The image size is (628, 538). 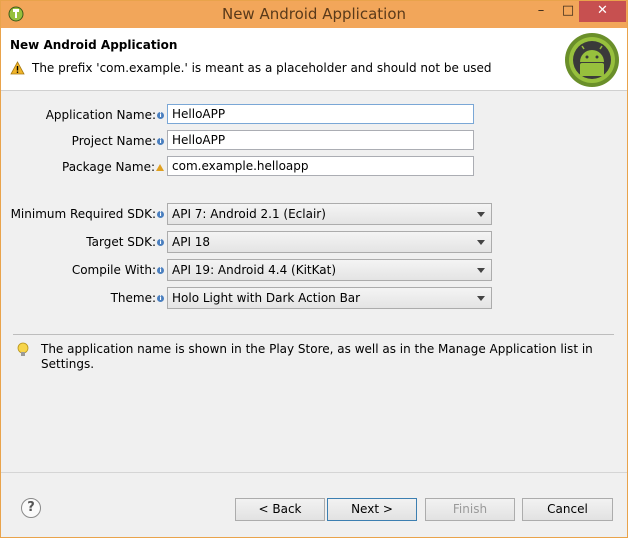 I want to click on package-name-label: Package Name:, so click(x=113, y=167).